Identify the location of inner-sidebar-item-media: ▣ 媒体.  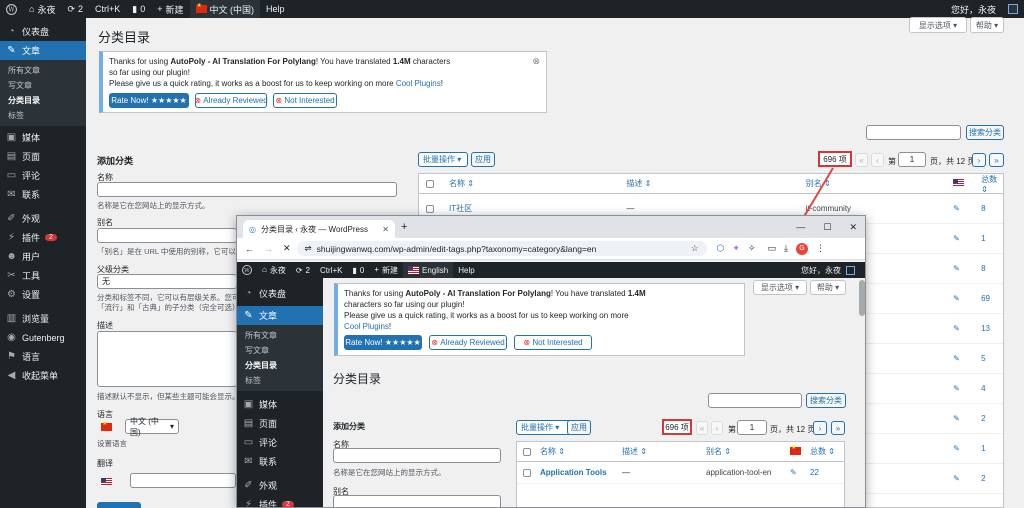
(280, 404).